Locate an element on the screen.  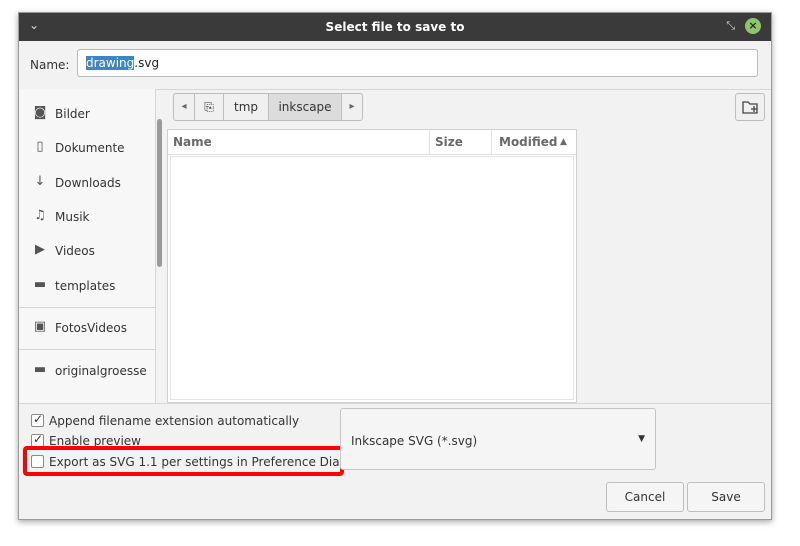
sidebar-item-label: Musik is located at coordinates (72, 217).